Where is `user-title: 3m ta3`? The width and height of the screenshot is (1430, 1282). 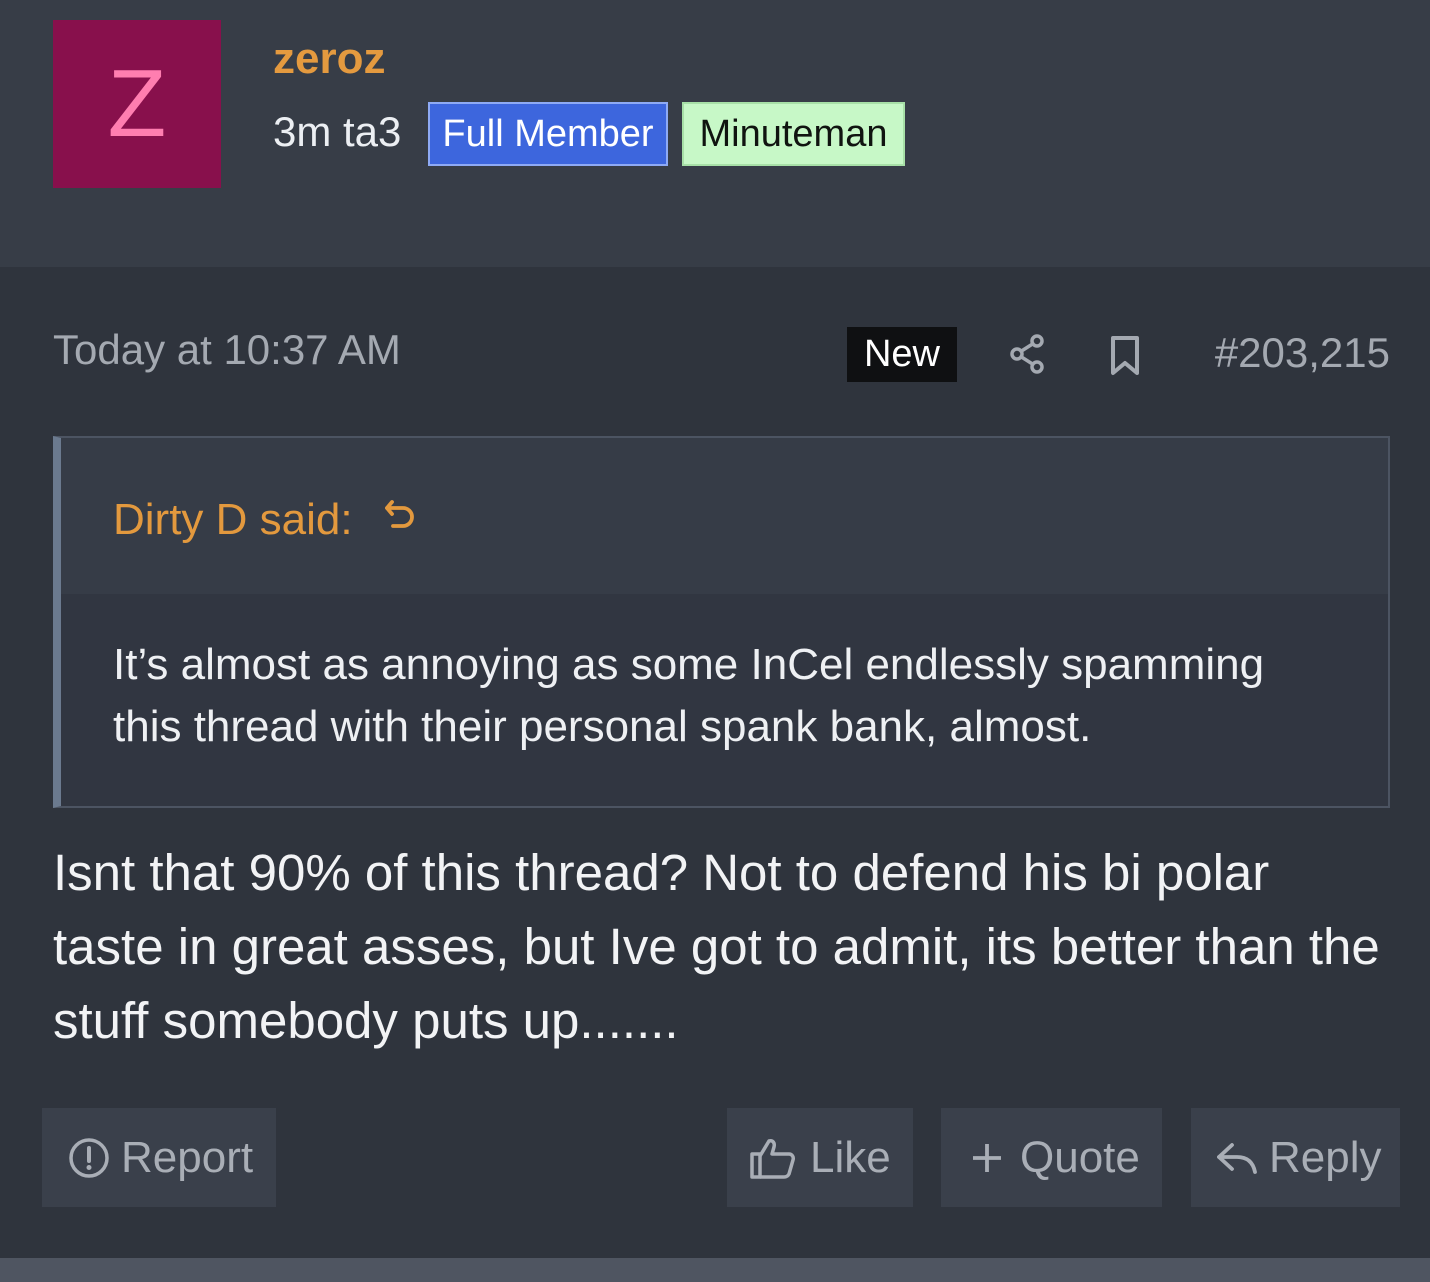 user-title: 3m ta3 is located at coordinates (337, 131).